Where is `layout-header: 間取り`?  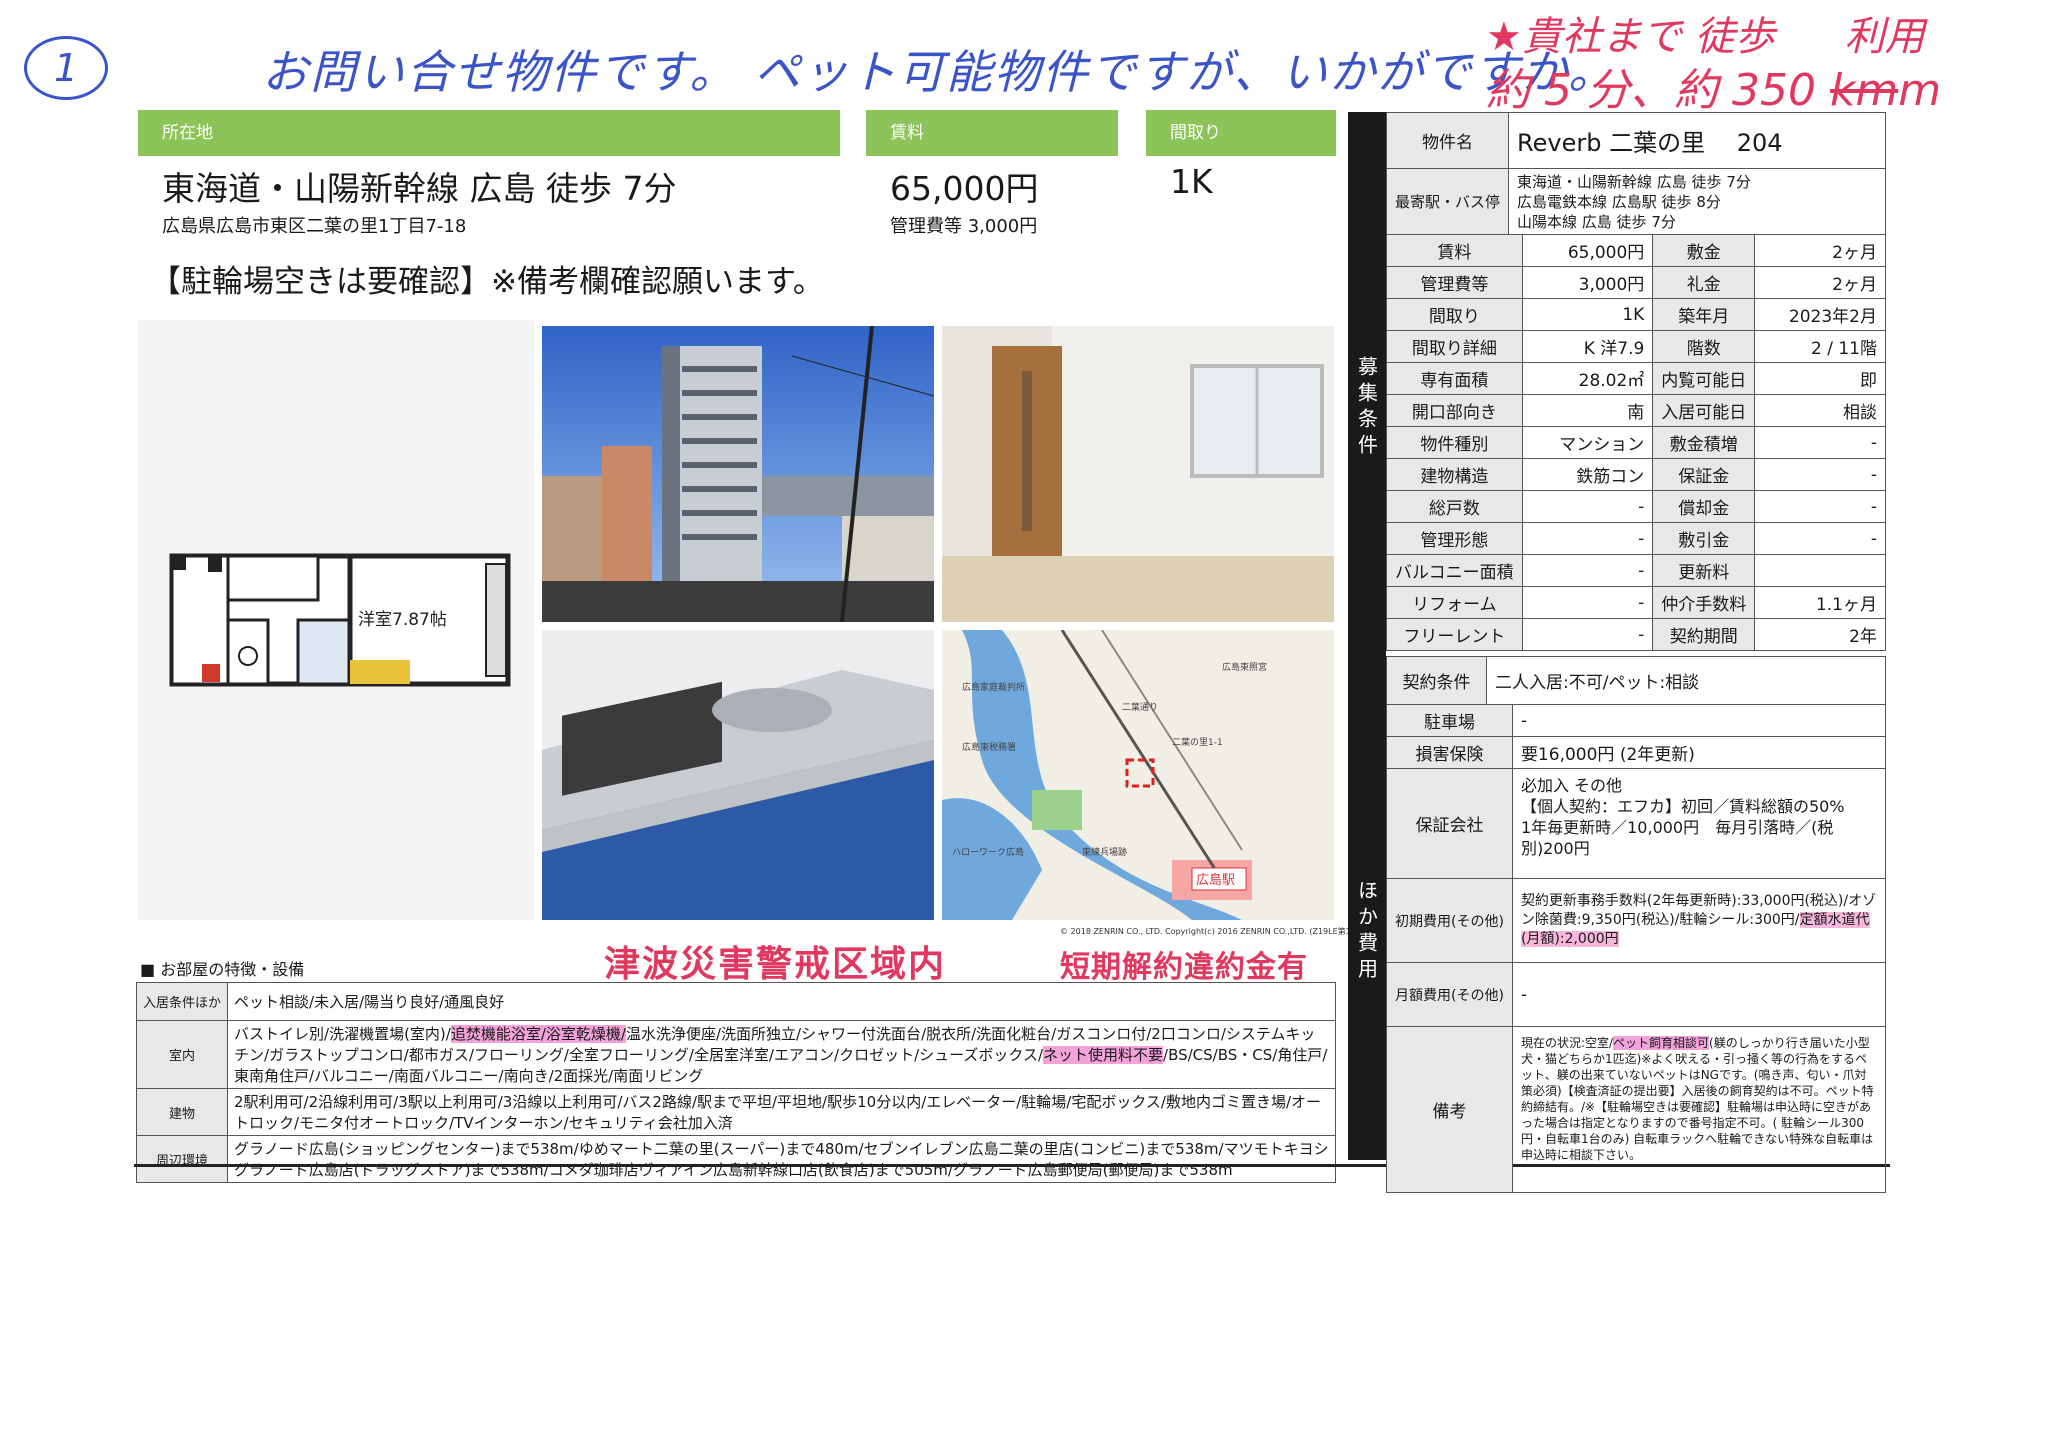
layout-header: 間取り is located at coordinates (1241, 133).